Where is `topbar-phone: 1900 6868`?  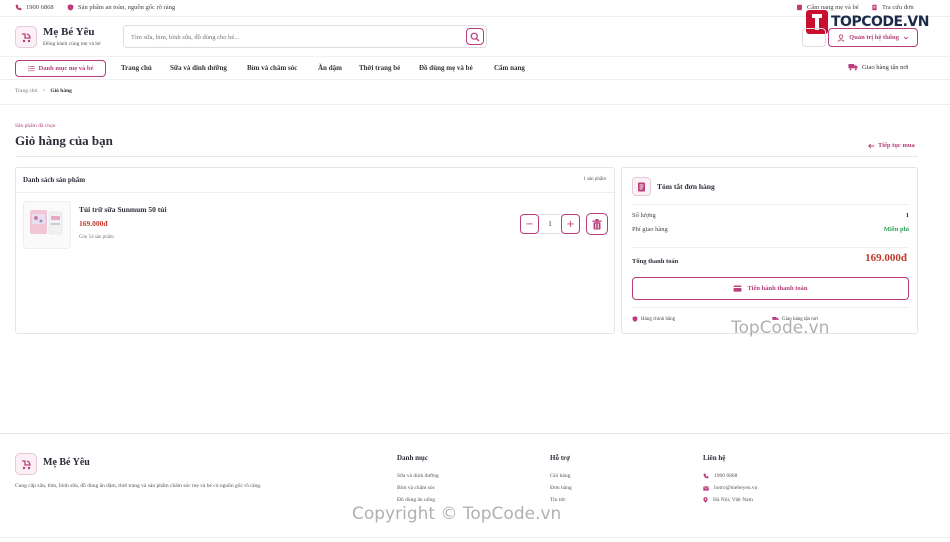 topbar-phone: 1900 6868 is located at coordinates (34, 7).